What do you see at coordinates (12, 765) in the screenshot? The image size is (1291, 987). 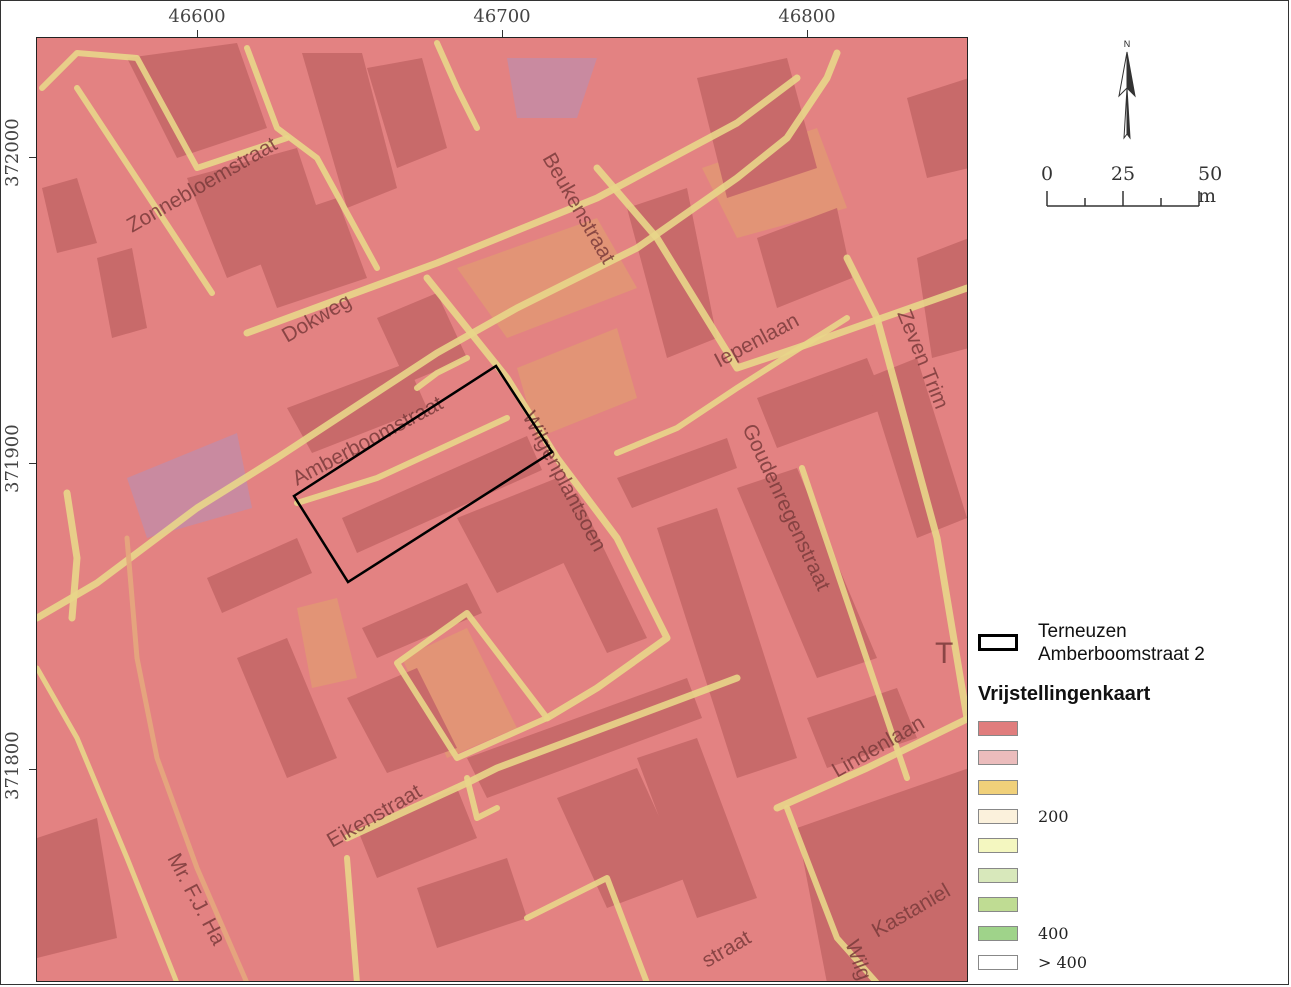 I see `y-tick-label: 371800` at bounding box center [12, 765].